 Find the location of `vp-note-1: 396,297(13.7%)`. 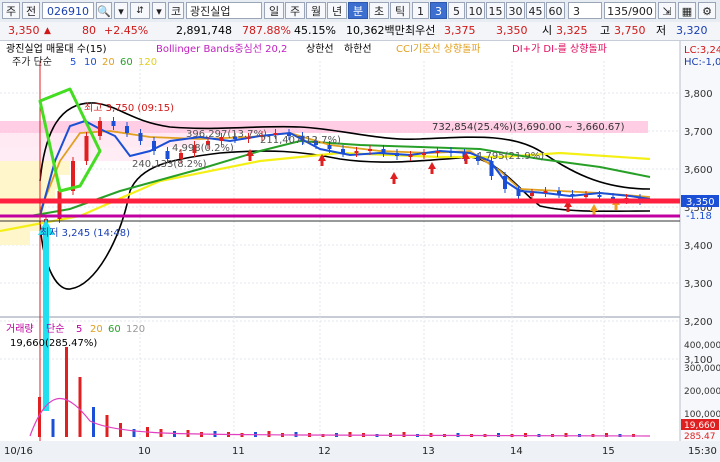

vp-note-1: 396,297(13.7%) is located at coordinates (226, 134).